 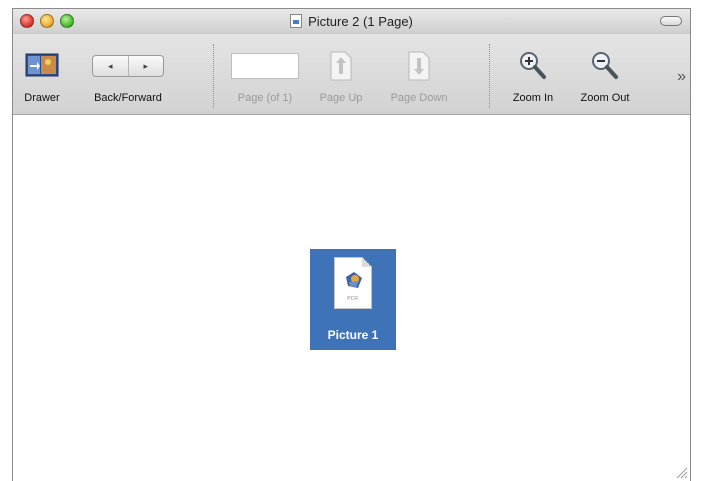 What do you see at coordinates (605, 98) in the screenshot?
I see `zoom-out-label: Zoom Out` at bounding box center [605, 98].